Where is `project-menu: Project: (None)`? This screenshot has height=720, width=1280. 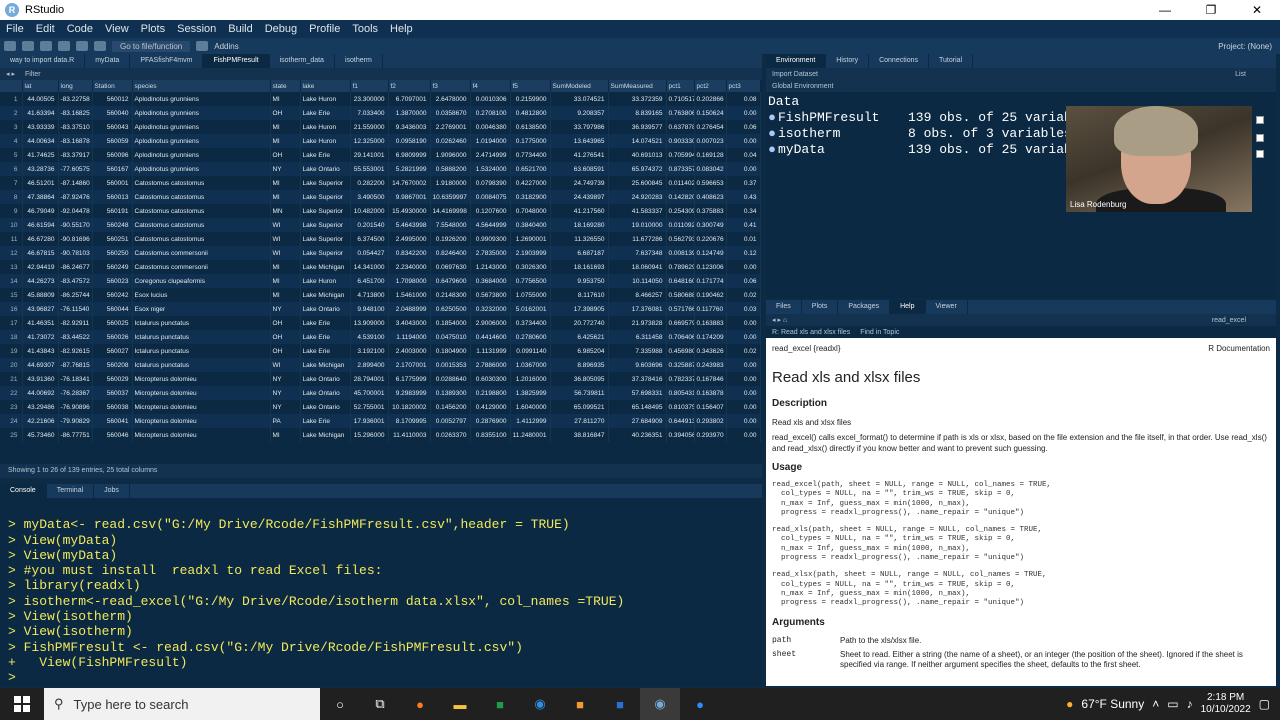 project-menu: Project: (None) is located at coordinates (1245, 46).